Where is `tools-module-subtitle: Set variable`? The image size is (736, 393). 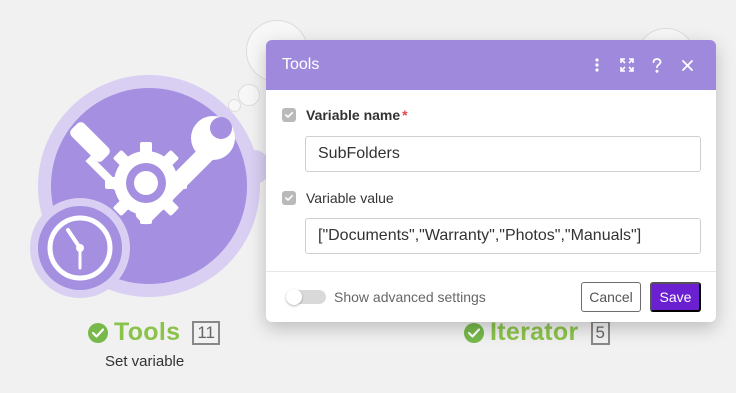
tools-module-subtitle: Set variable is located at coordinates (145, 361).